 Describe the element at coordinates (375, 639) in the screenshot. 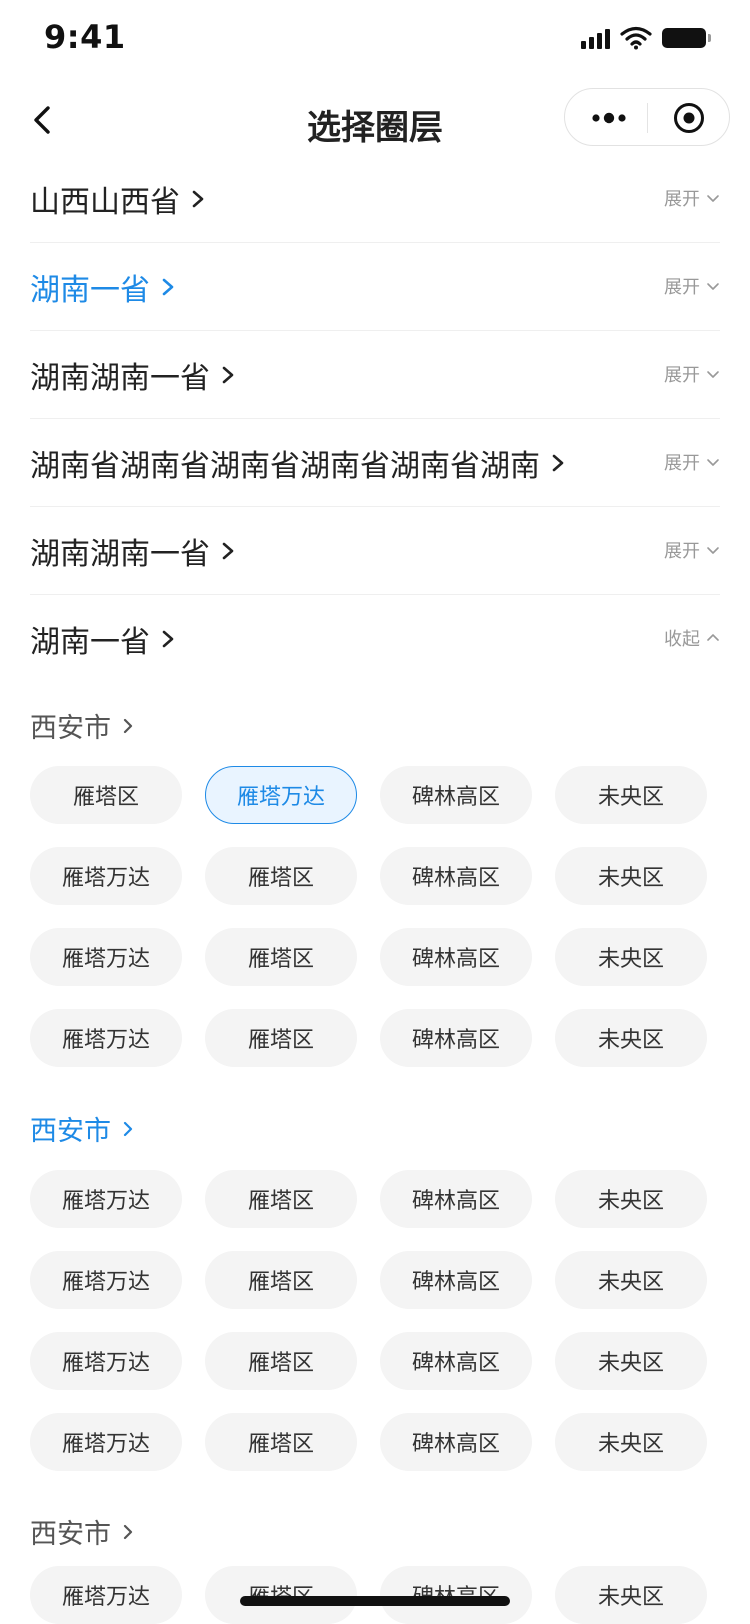

I see `province-row: 湖南一省 收起` at that location.